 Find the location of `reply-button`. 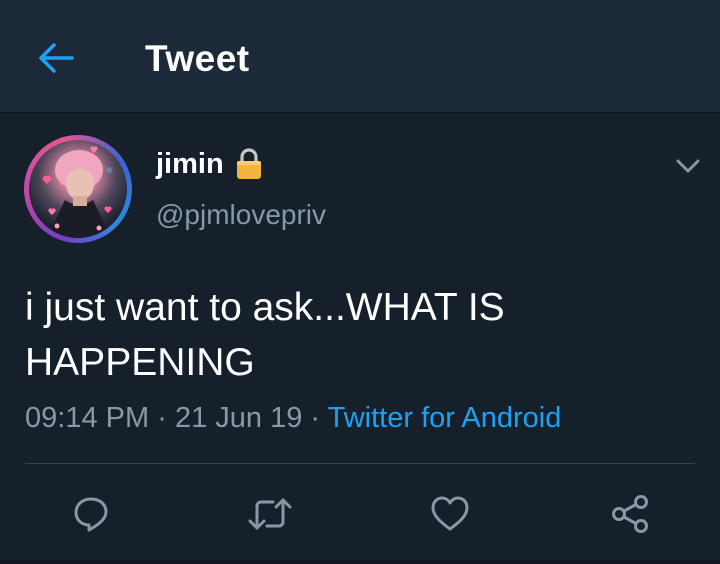

reply-button is located at coordinates (91, 514).